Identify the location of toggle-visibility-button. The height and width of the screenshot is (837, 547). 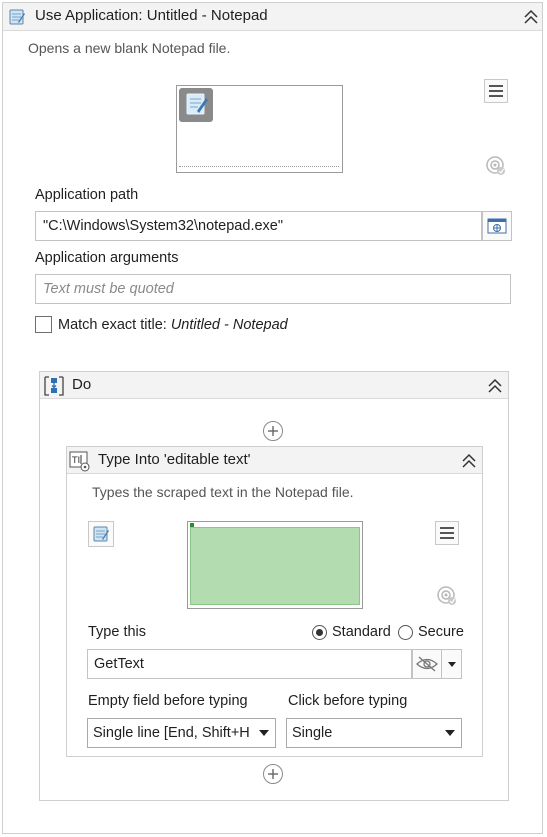
(427, 664).